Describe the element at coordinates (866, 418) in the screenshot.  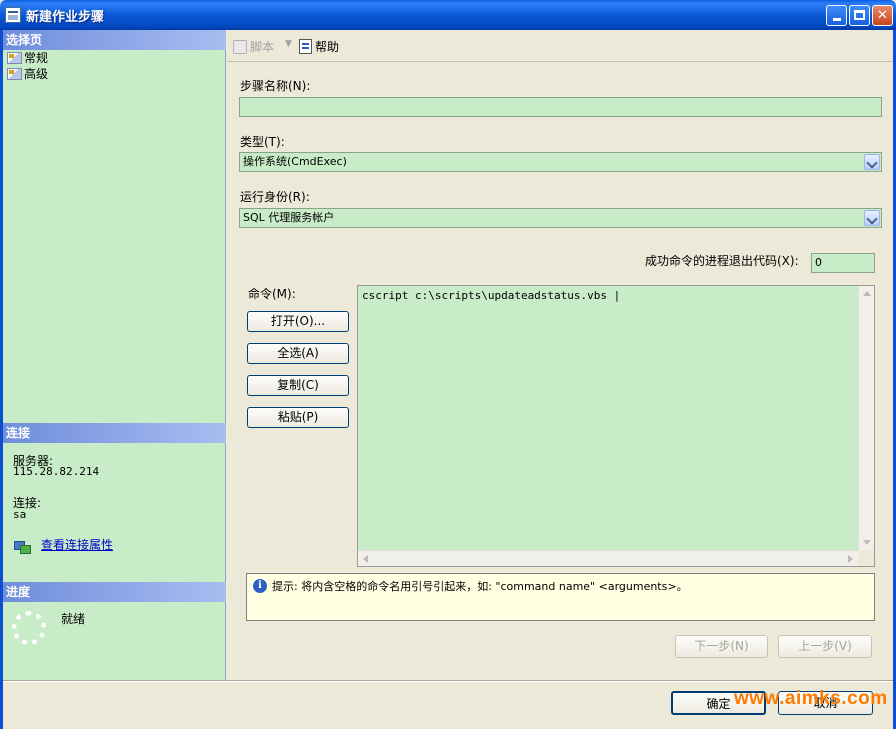
I see `command-vertical-scrollbar` at that location.